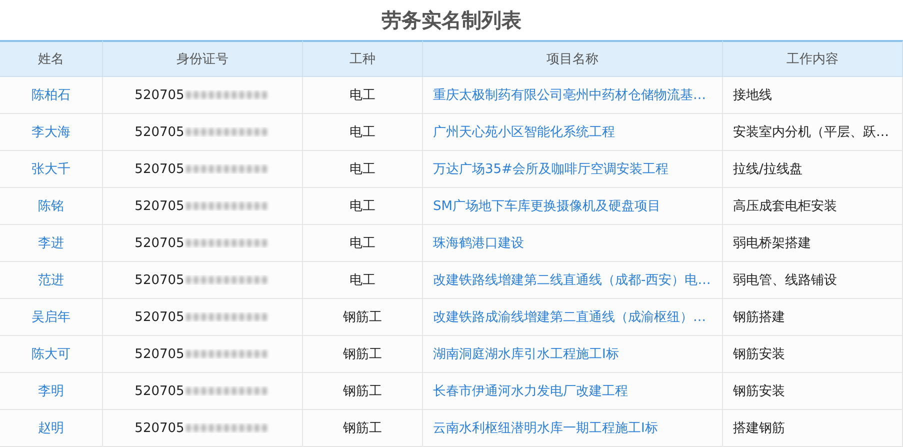 Image resolution: width=903 pixels, height=447 pixels. What do you see at coordinates (452, 20) in the screenshot?
I see `page-title: 劳务实名制列表` at bounding box center [452, 20].